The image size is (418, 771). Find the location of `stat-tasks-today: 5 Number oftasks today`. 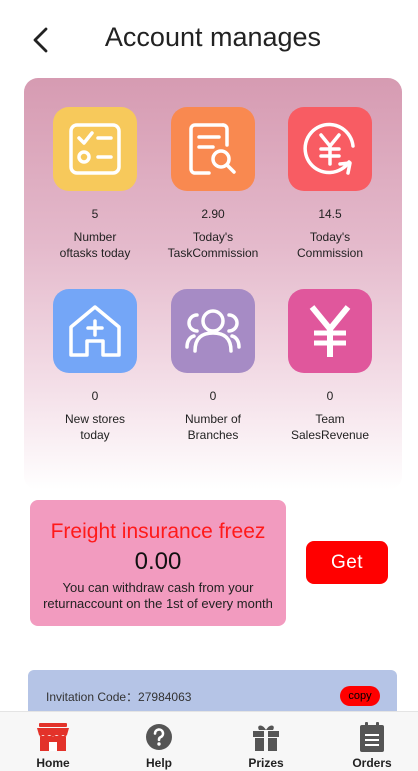

stat-tasks-today: 5 Number oftasks today is located at coordinates (95, 184).